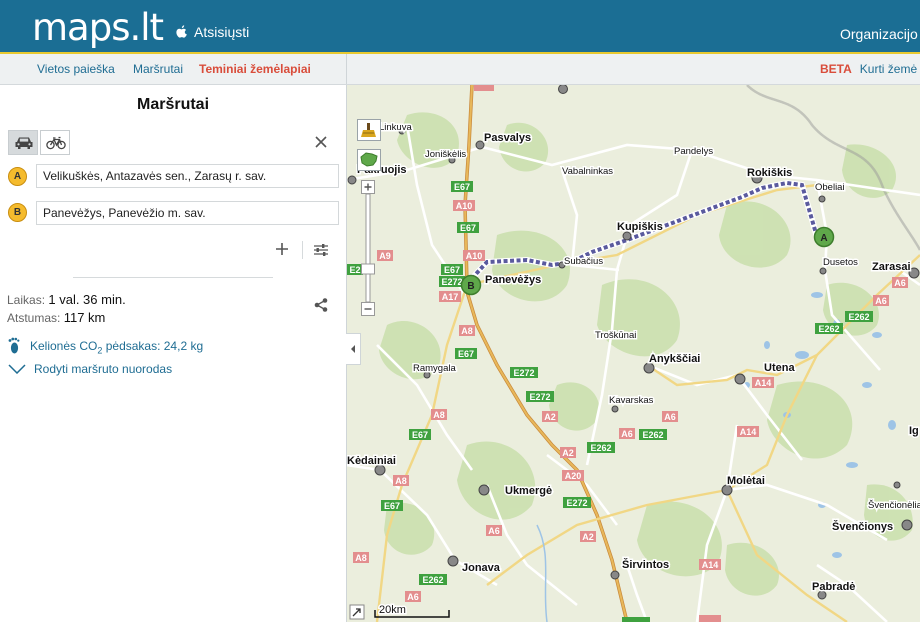 This screenshot has height=622, width=920. What do you see at coordinates (888, 69) in the screenshot?
I see `create-map-link: Kurti žemė` at bounding box center [888, 69].